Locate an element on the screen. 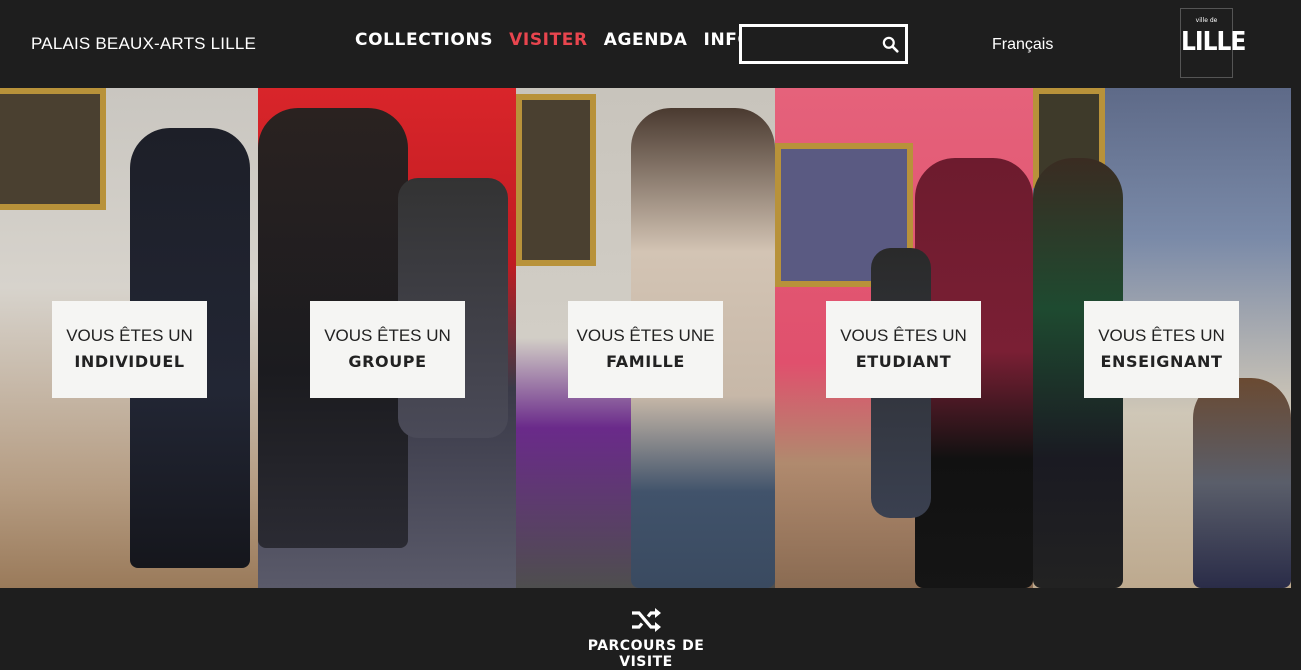 Image resolution: width=1301 pixels, height=670 pixels. site-brand: PALAIS BEAUX-ARTS LILLE is located at coordinates (143, 44).